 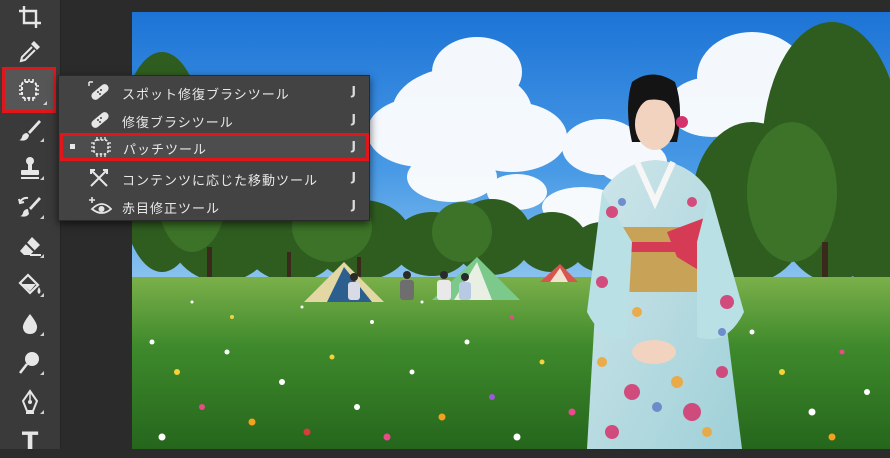 What do you see at coordinates (30, 363) in the screenshot?
I see `dodge-tool` at bounding box center [30, 363].